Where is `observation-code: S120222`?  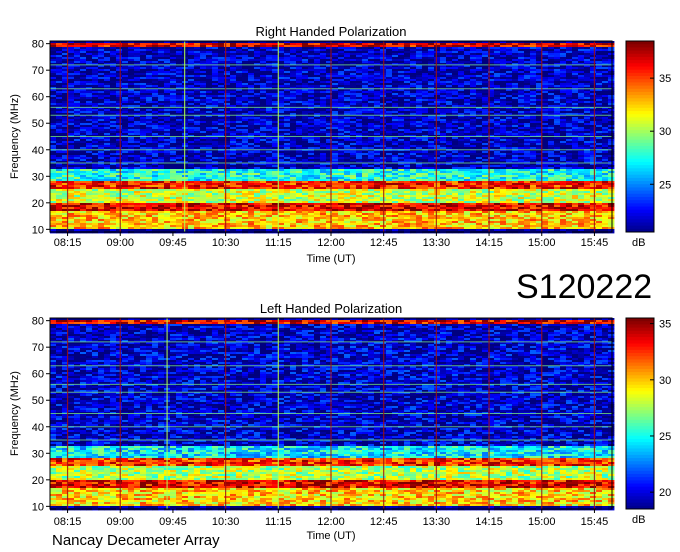 observation-code: S120222 is located at coordinates (584, 287).